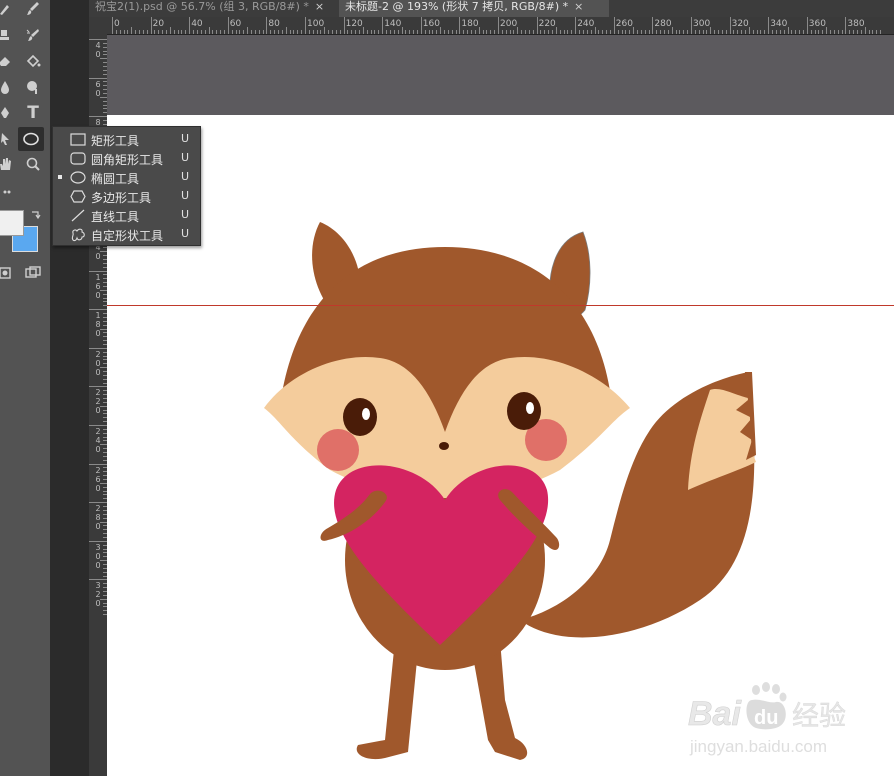 This screenshot has width=894, height=776. Describe the element at coordinates (8, 10) in the screenshot. I see `brush-icon` at that location.